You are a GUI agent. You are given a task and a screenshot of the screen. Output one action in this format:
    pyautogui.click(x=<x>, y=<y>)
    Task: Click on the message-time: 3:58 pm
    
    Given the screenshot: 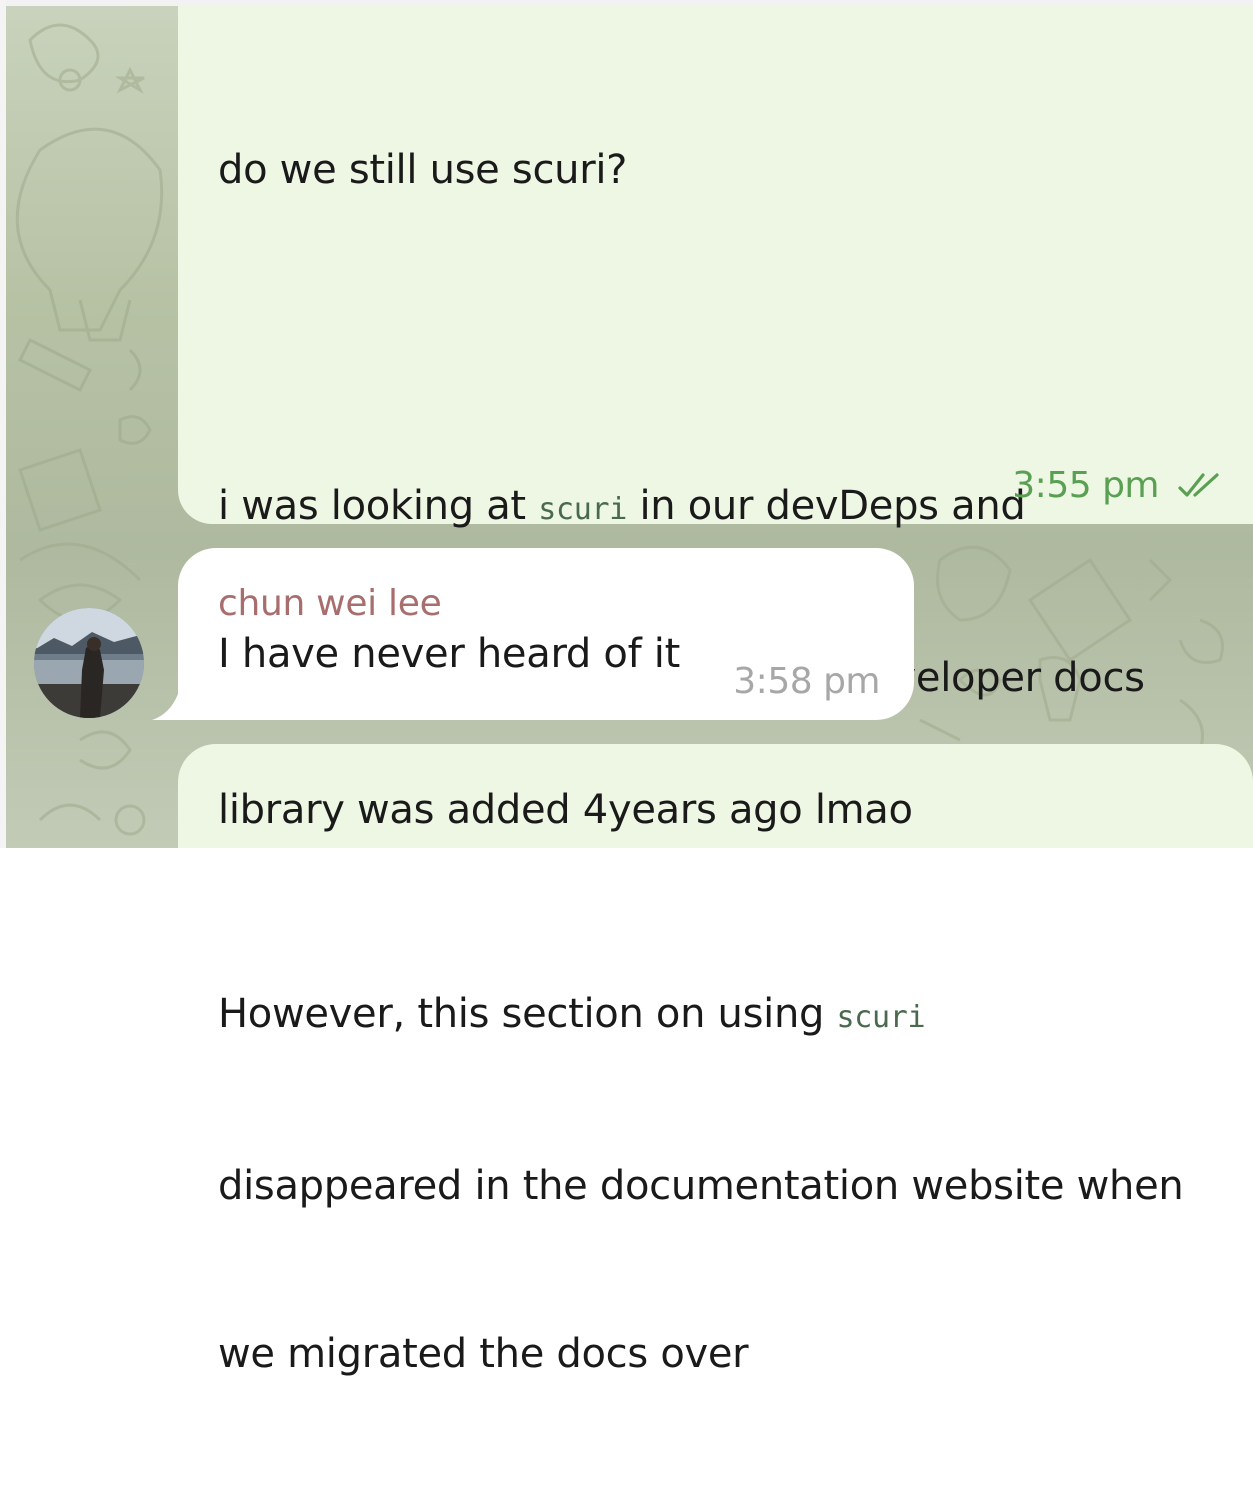 What is the action you would take?
    pyautogui.click(x=806, y=681)
    